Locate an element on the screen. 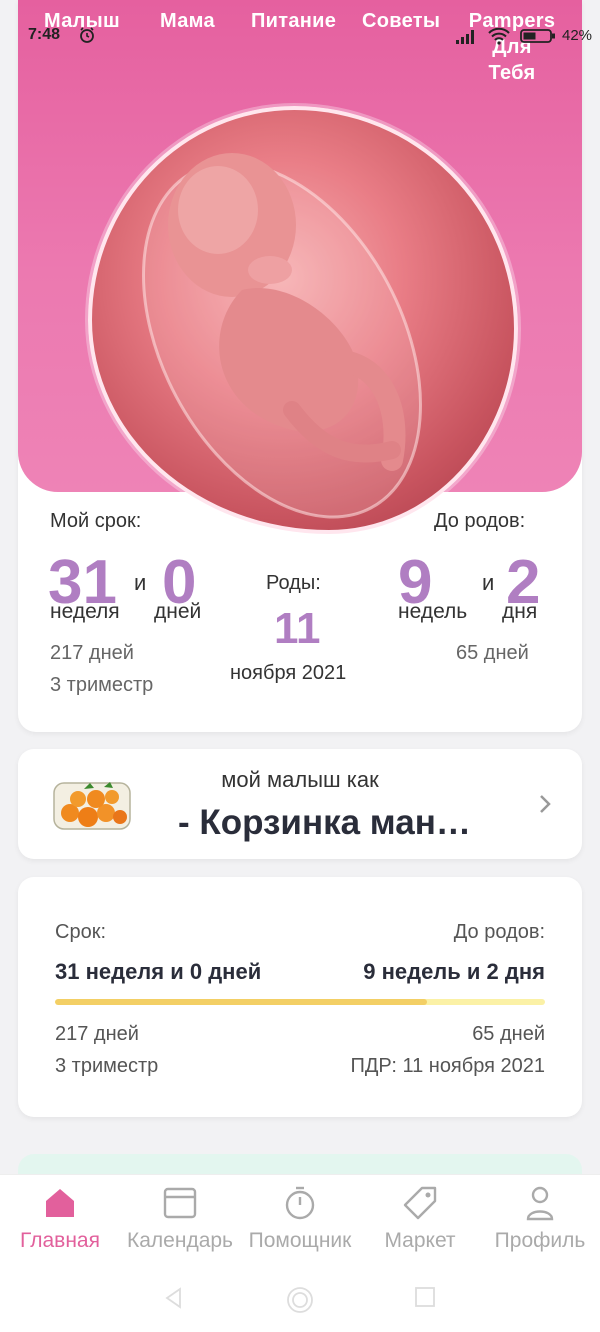 The height and width of the screenshot is (1332, 600). term-value: 31 неделя и 0 дней is located at coordinates (158, 971).